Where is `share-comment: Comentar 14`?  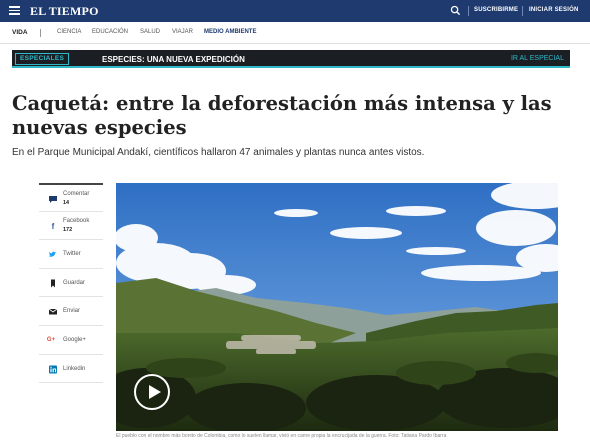 share-comment: Comentar 14 is located at coordinates (71, 197).